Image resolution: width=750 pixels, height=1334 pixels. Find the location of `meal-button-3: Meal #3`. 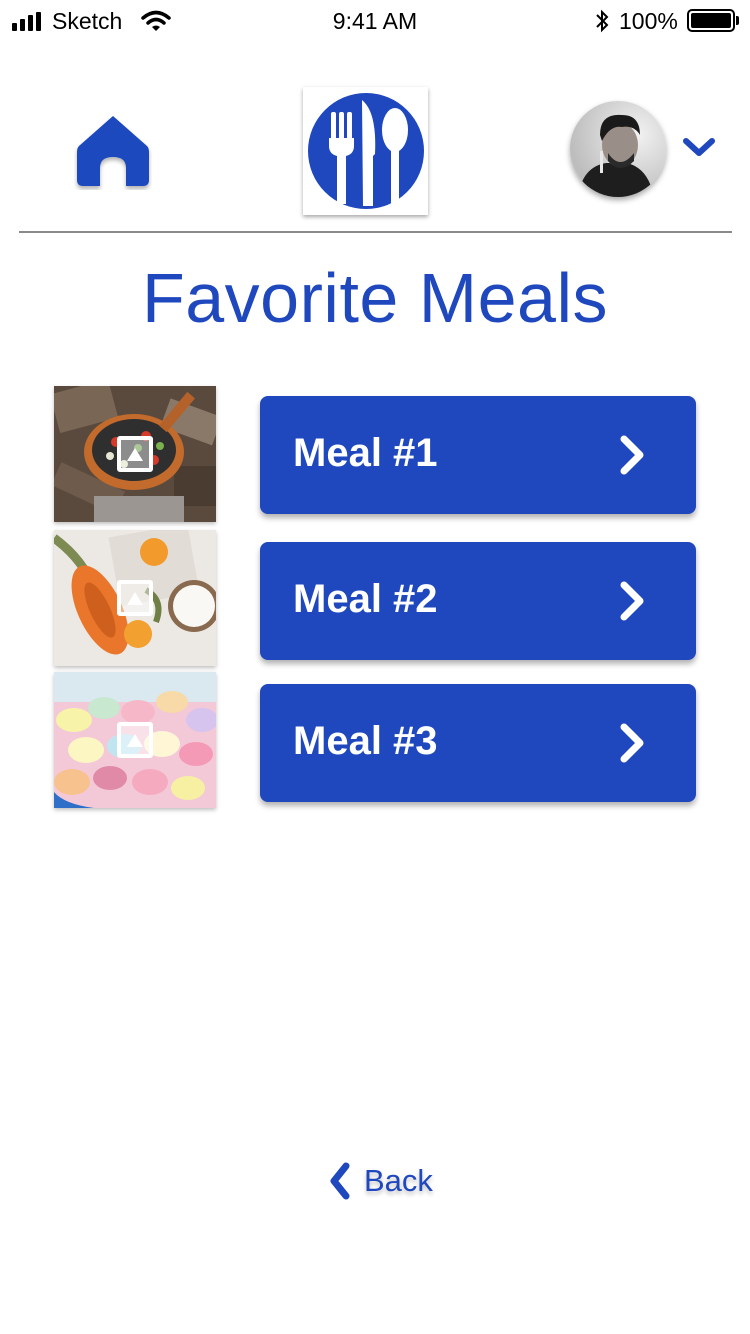

meal-button-3: Meal #3 is located at coordinates (478, 743).